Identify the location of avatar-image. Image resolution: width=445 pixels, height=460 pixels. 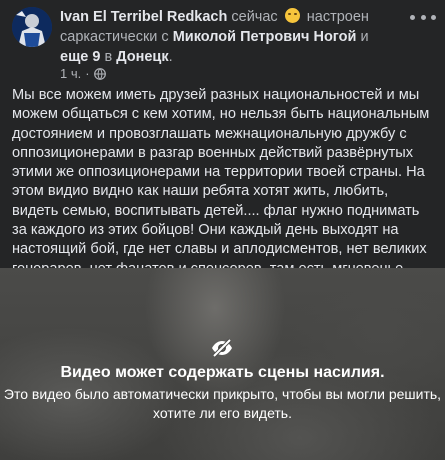
(32, 27).